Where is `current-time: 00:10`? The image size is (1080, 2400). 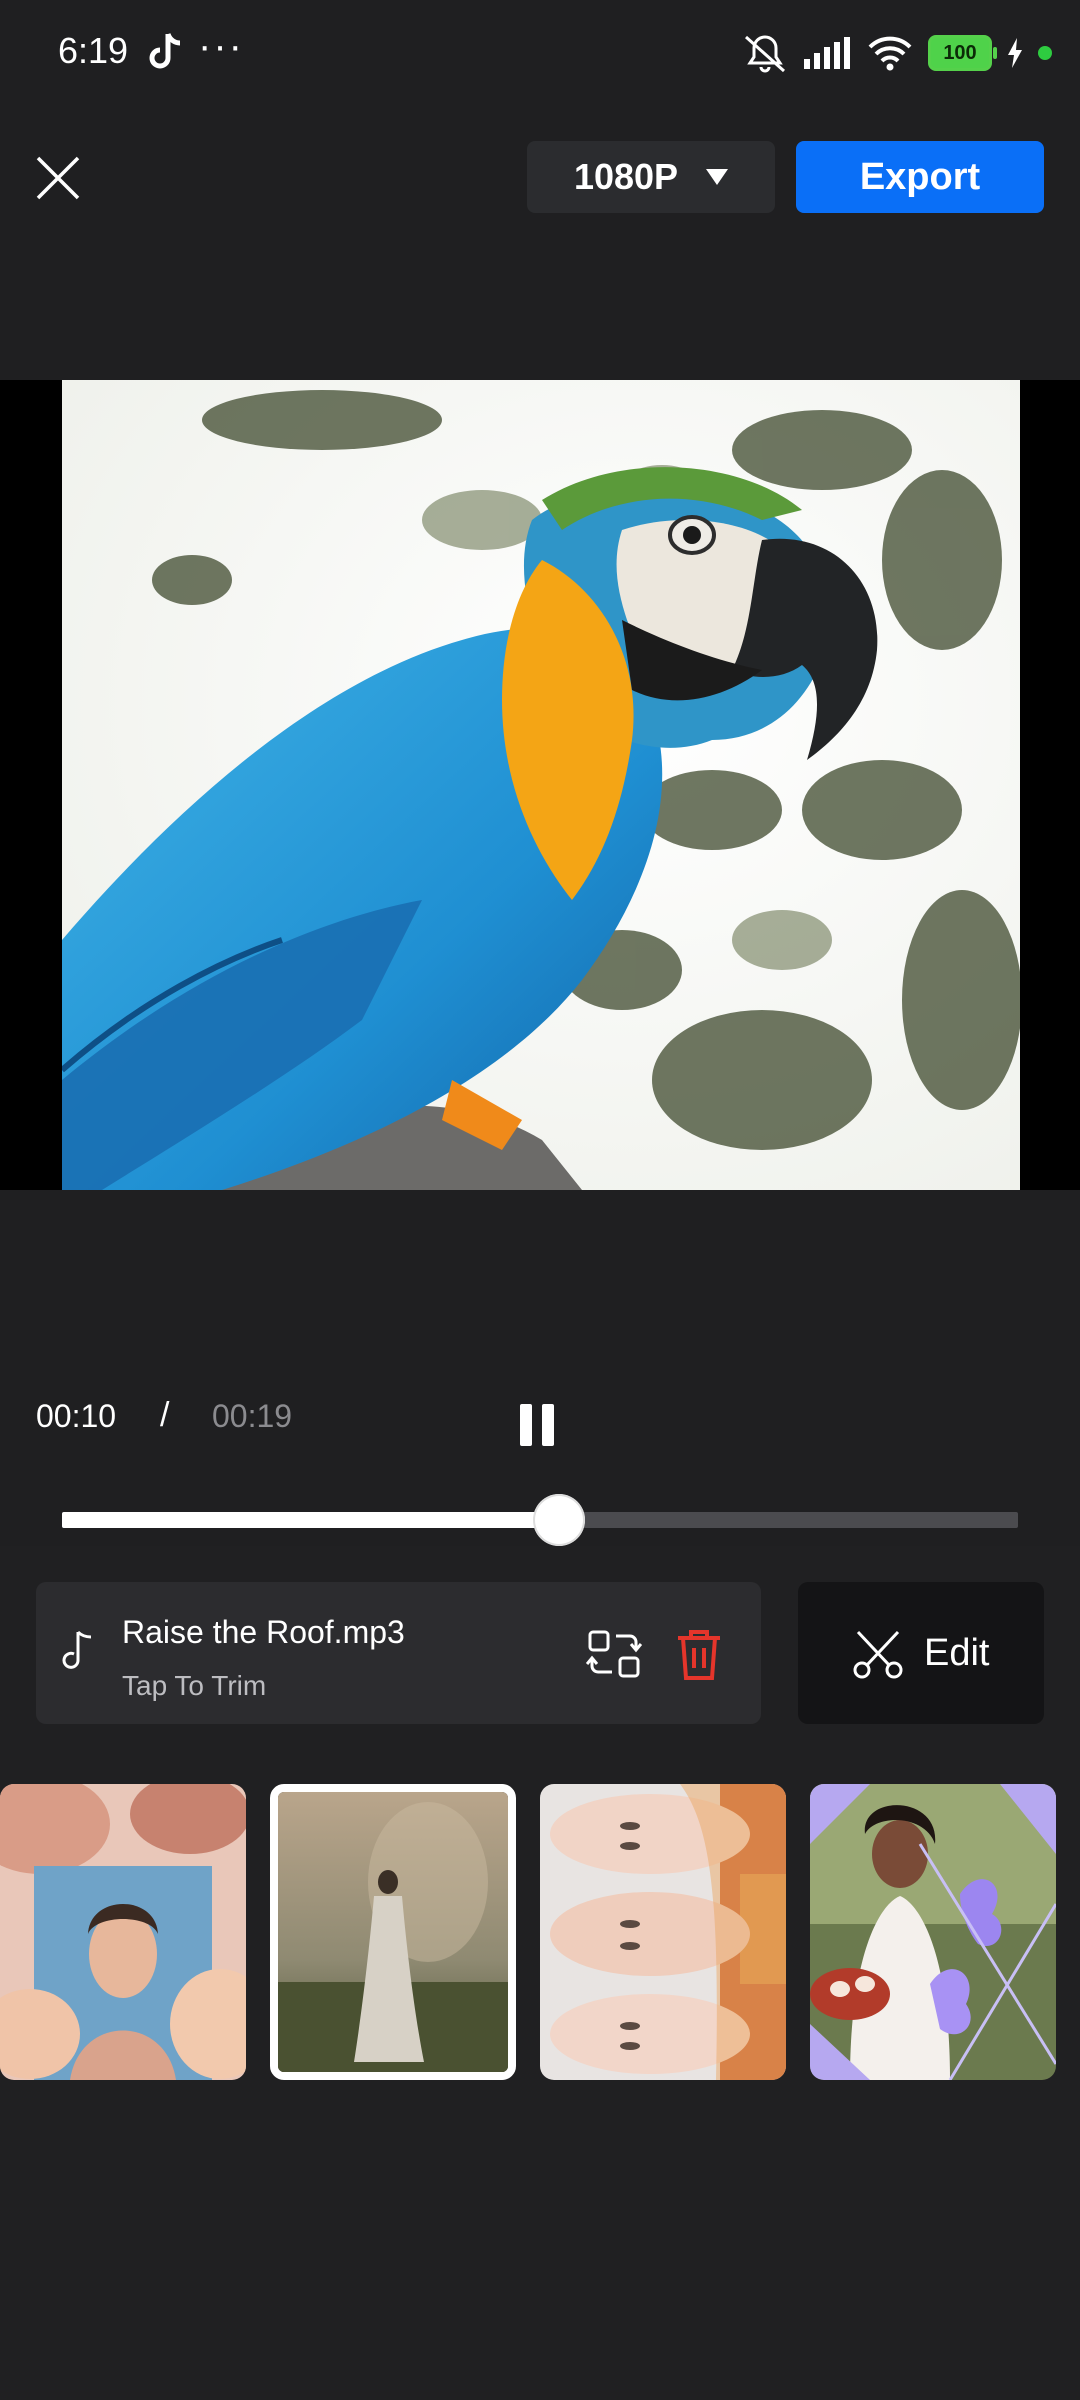 current-time: 00:10 is located at coordinates (76, 1416).